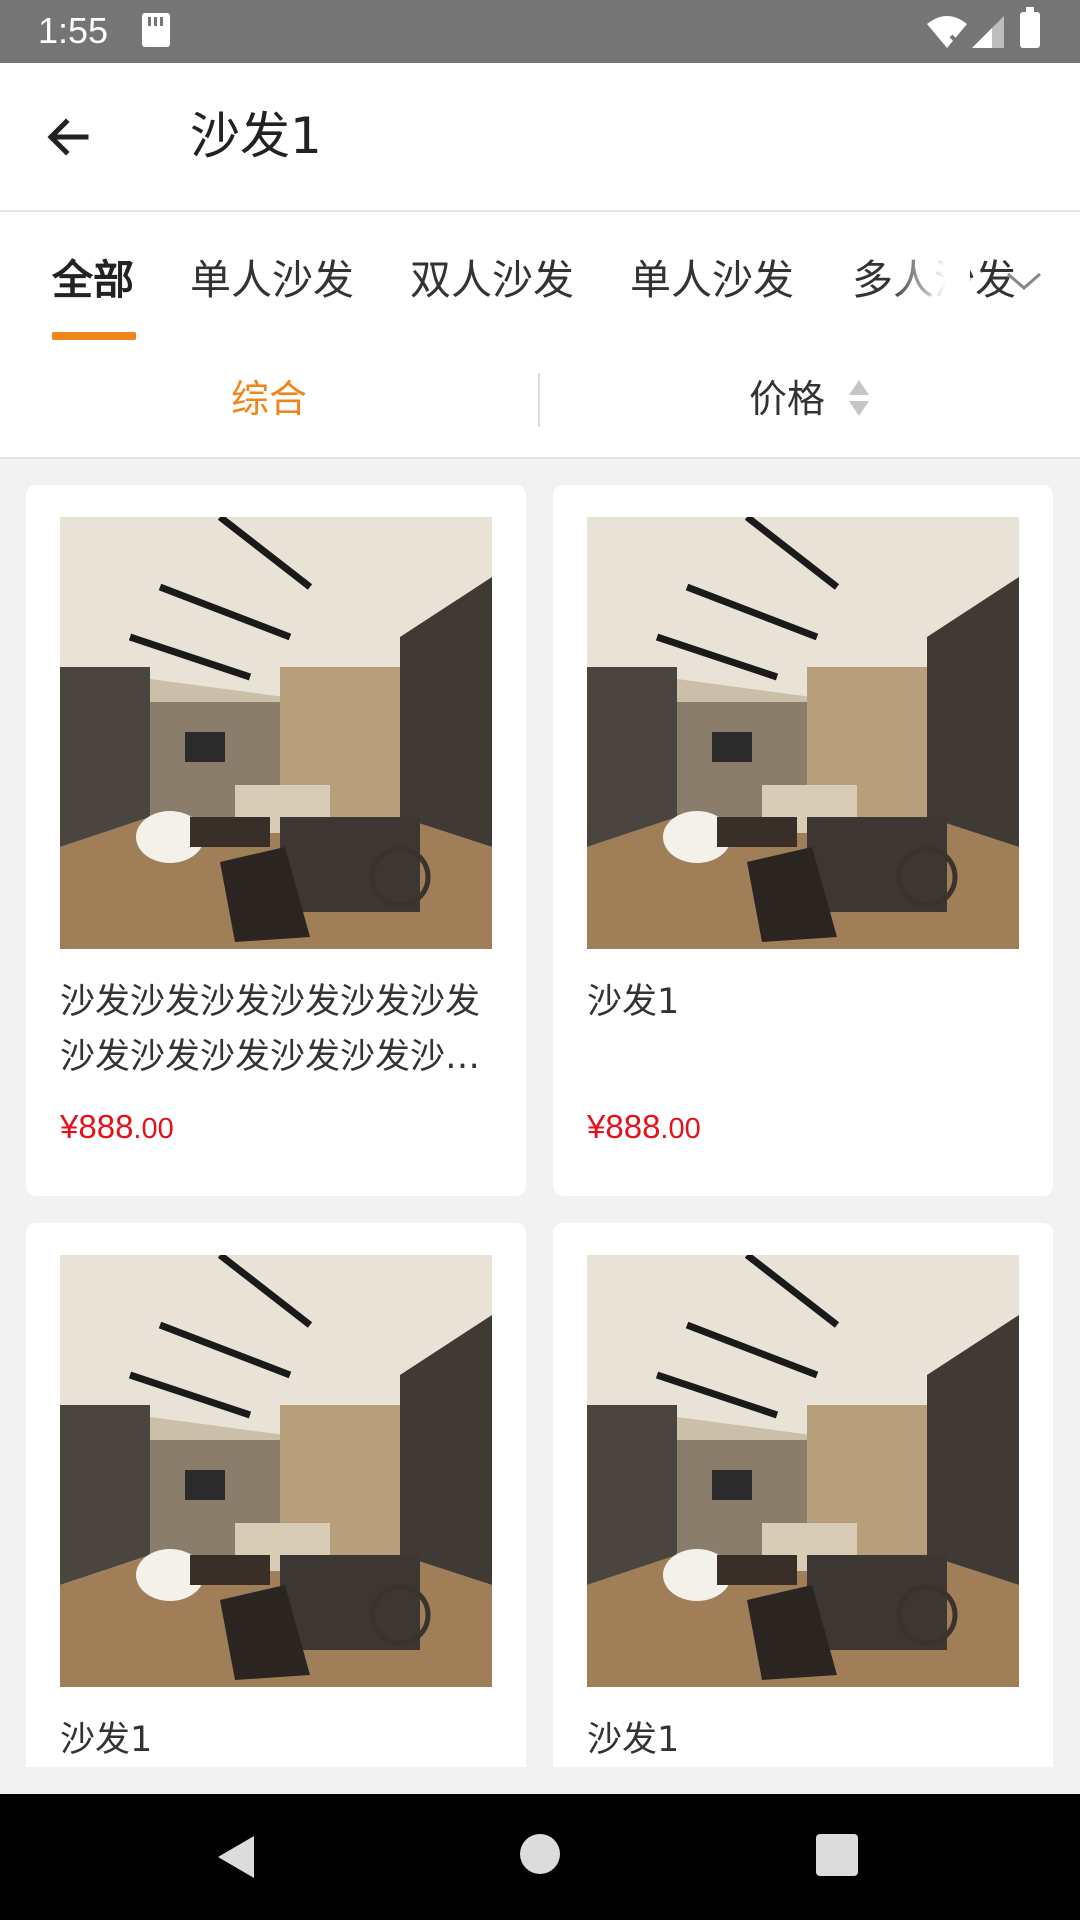  What do you see at coordinates (237, 1857) in the screenshot?
I see `nav-back-icon` at bounding box center [237, 1857].